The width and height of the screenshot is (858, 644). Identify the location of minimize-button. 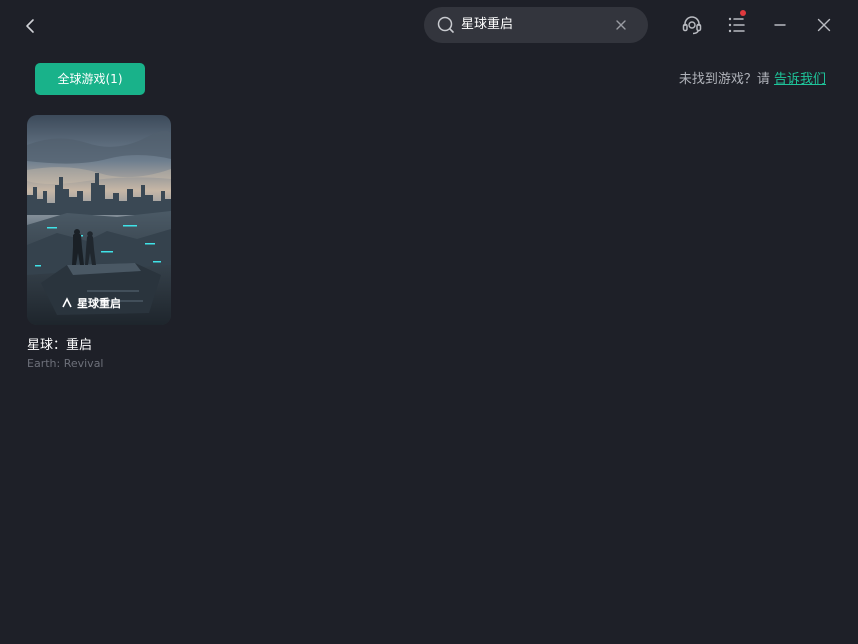
(780, 25).